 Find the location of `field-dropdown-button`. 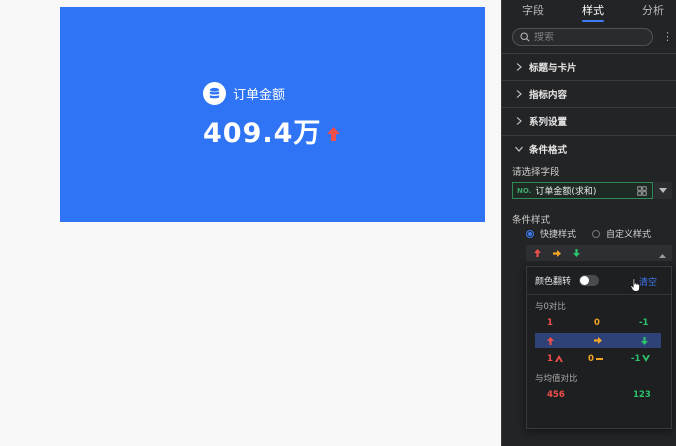

field-dropdown-button is located at coordinates (663, 190).